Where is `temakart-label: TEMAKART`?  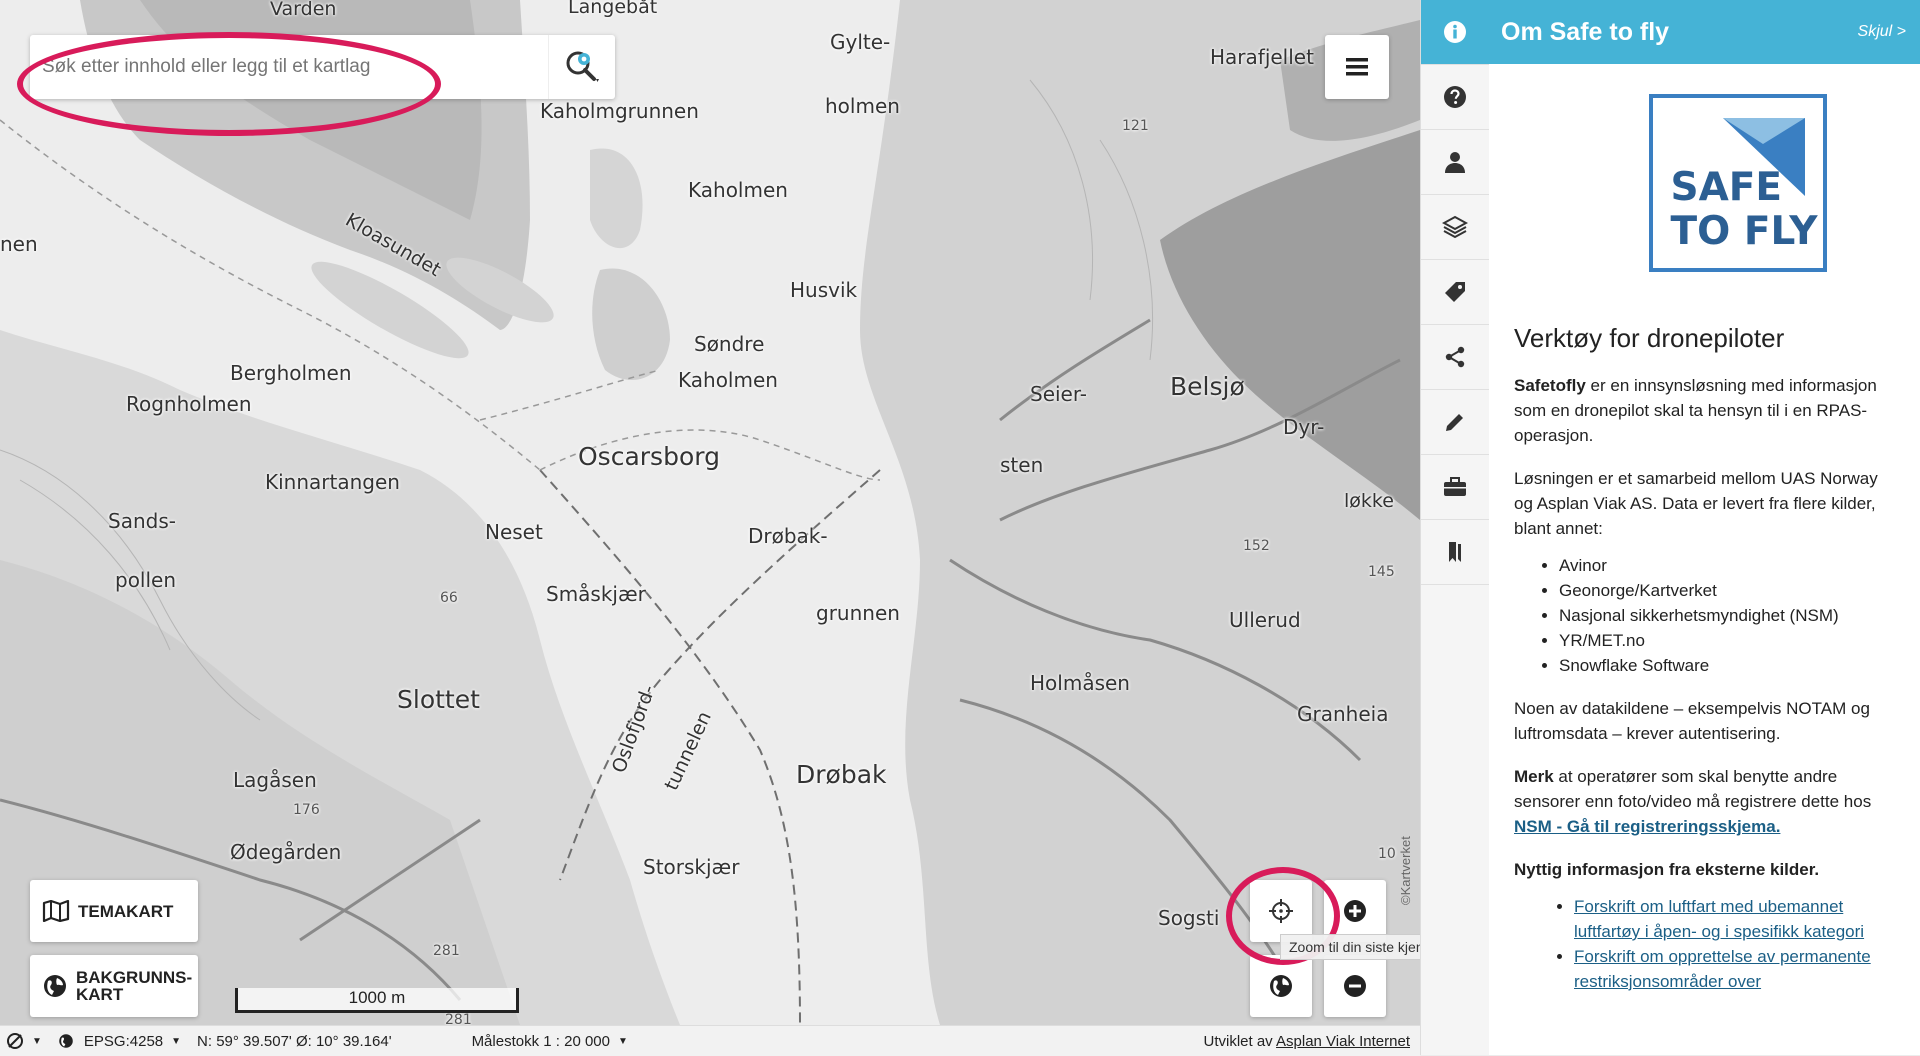 temakart-label: TEMAKART is located at coordinates (126, 911).